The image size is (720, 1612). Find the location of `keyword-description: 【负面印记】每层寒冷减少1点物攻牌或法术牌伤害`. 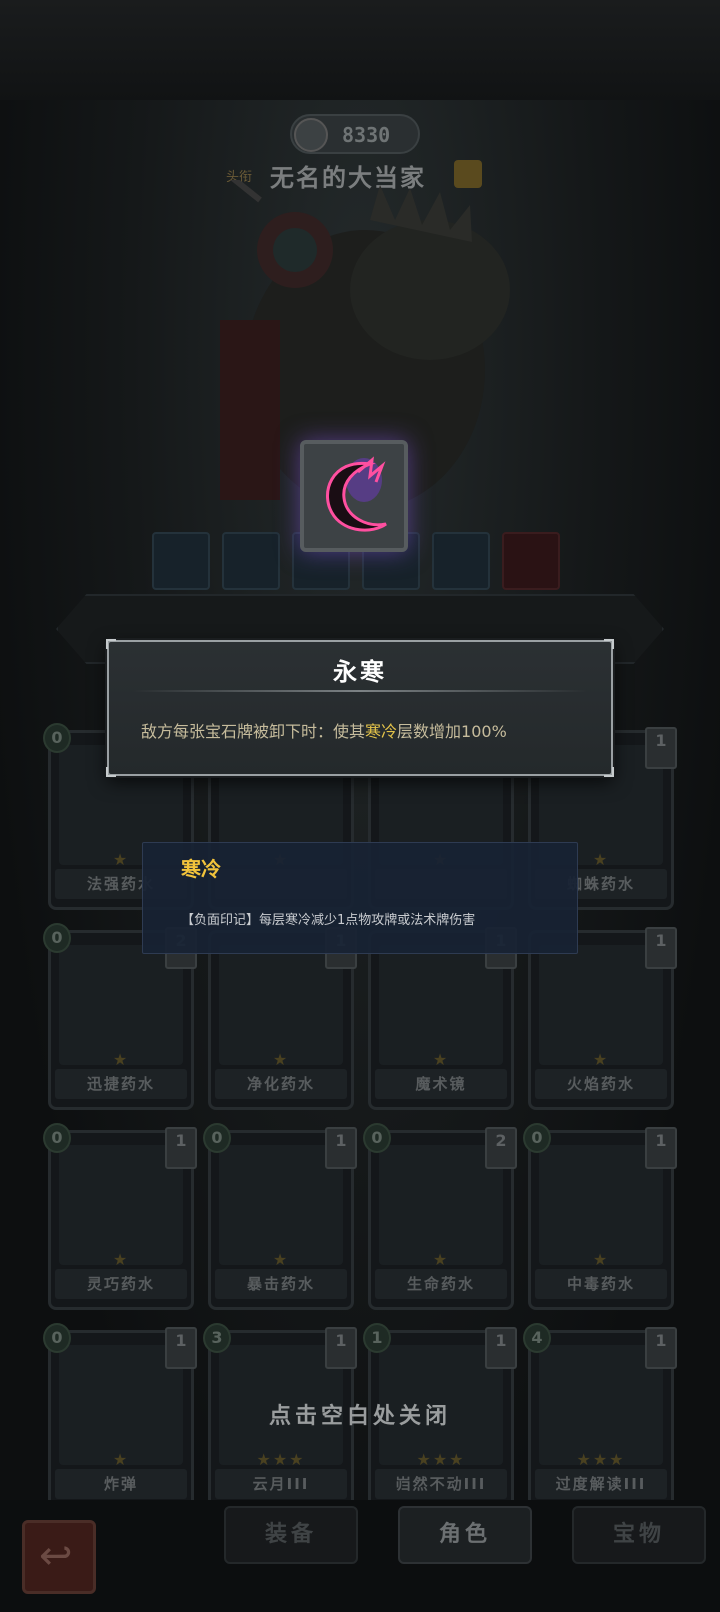

keyword-description: 【负面印记】每层寒冷减少1点物攻牌或法术牌伤害 is located at coordinates (328, 920).